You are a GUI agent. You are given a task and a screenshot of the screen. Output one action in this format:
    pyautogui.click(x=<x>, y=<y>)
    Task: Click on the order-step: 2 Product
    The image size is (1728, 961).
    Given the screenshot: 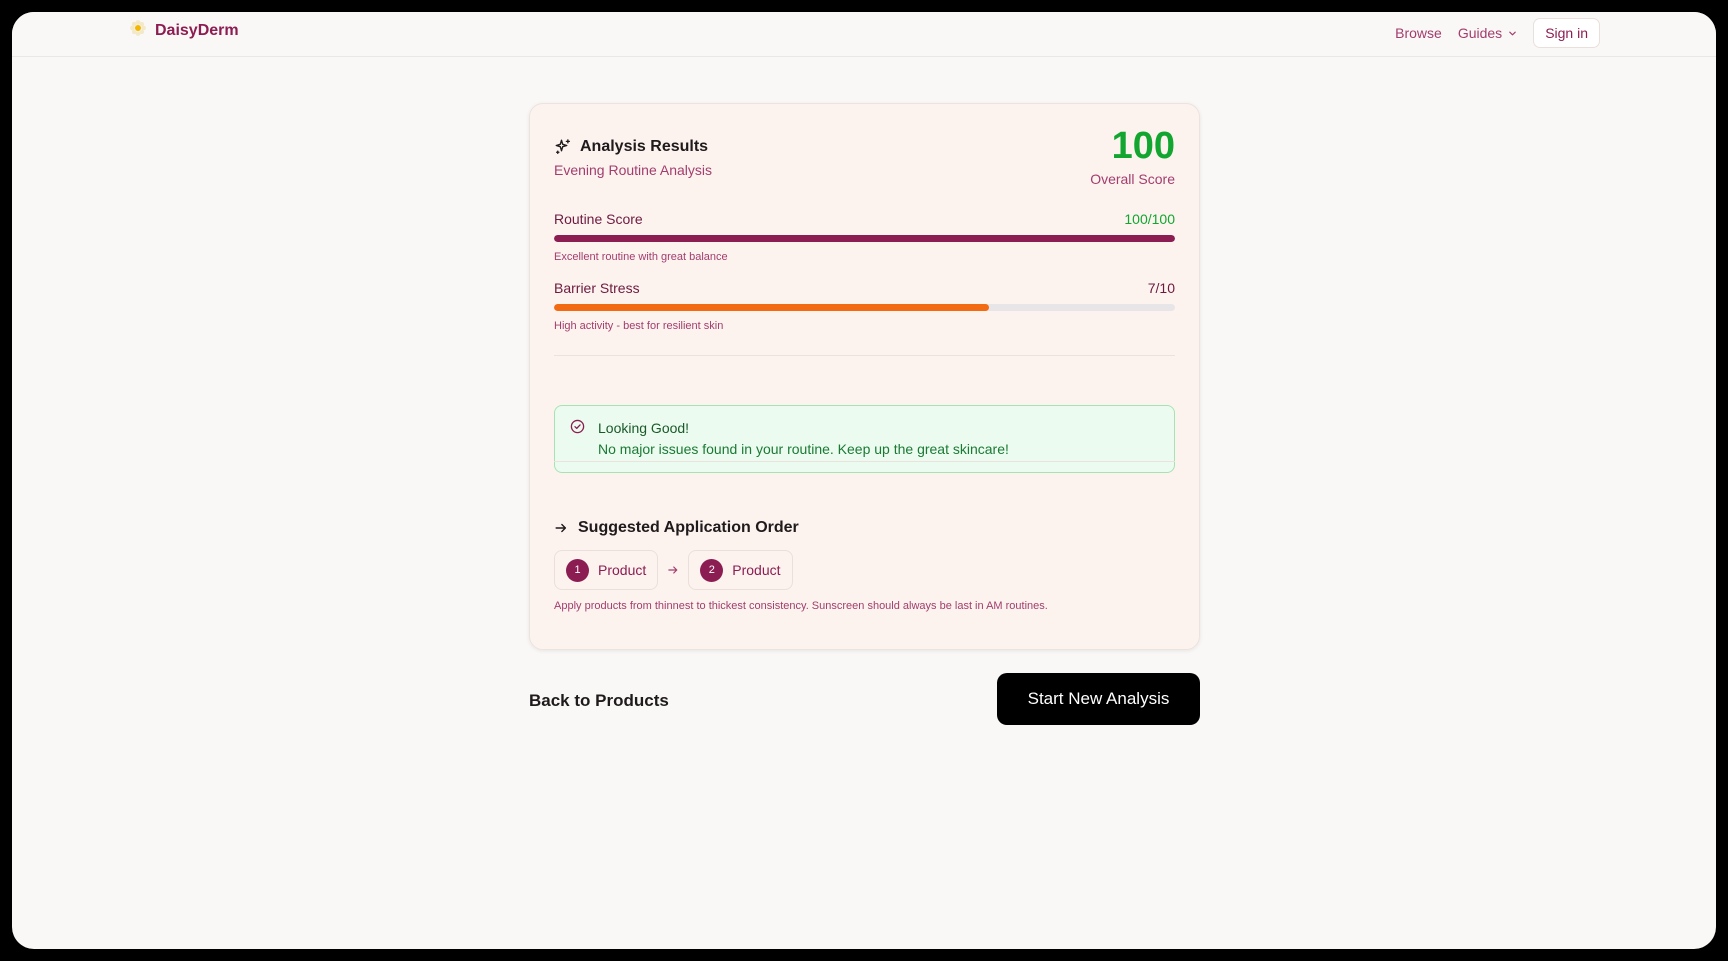 What is the action you would take?
    pyautogui.click(x=740, y=570)
    